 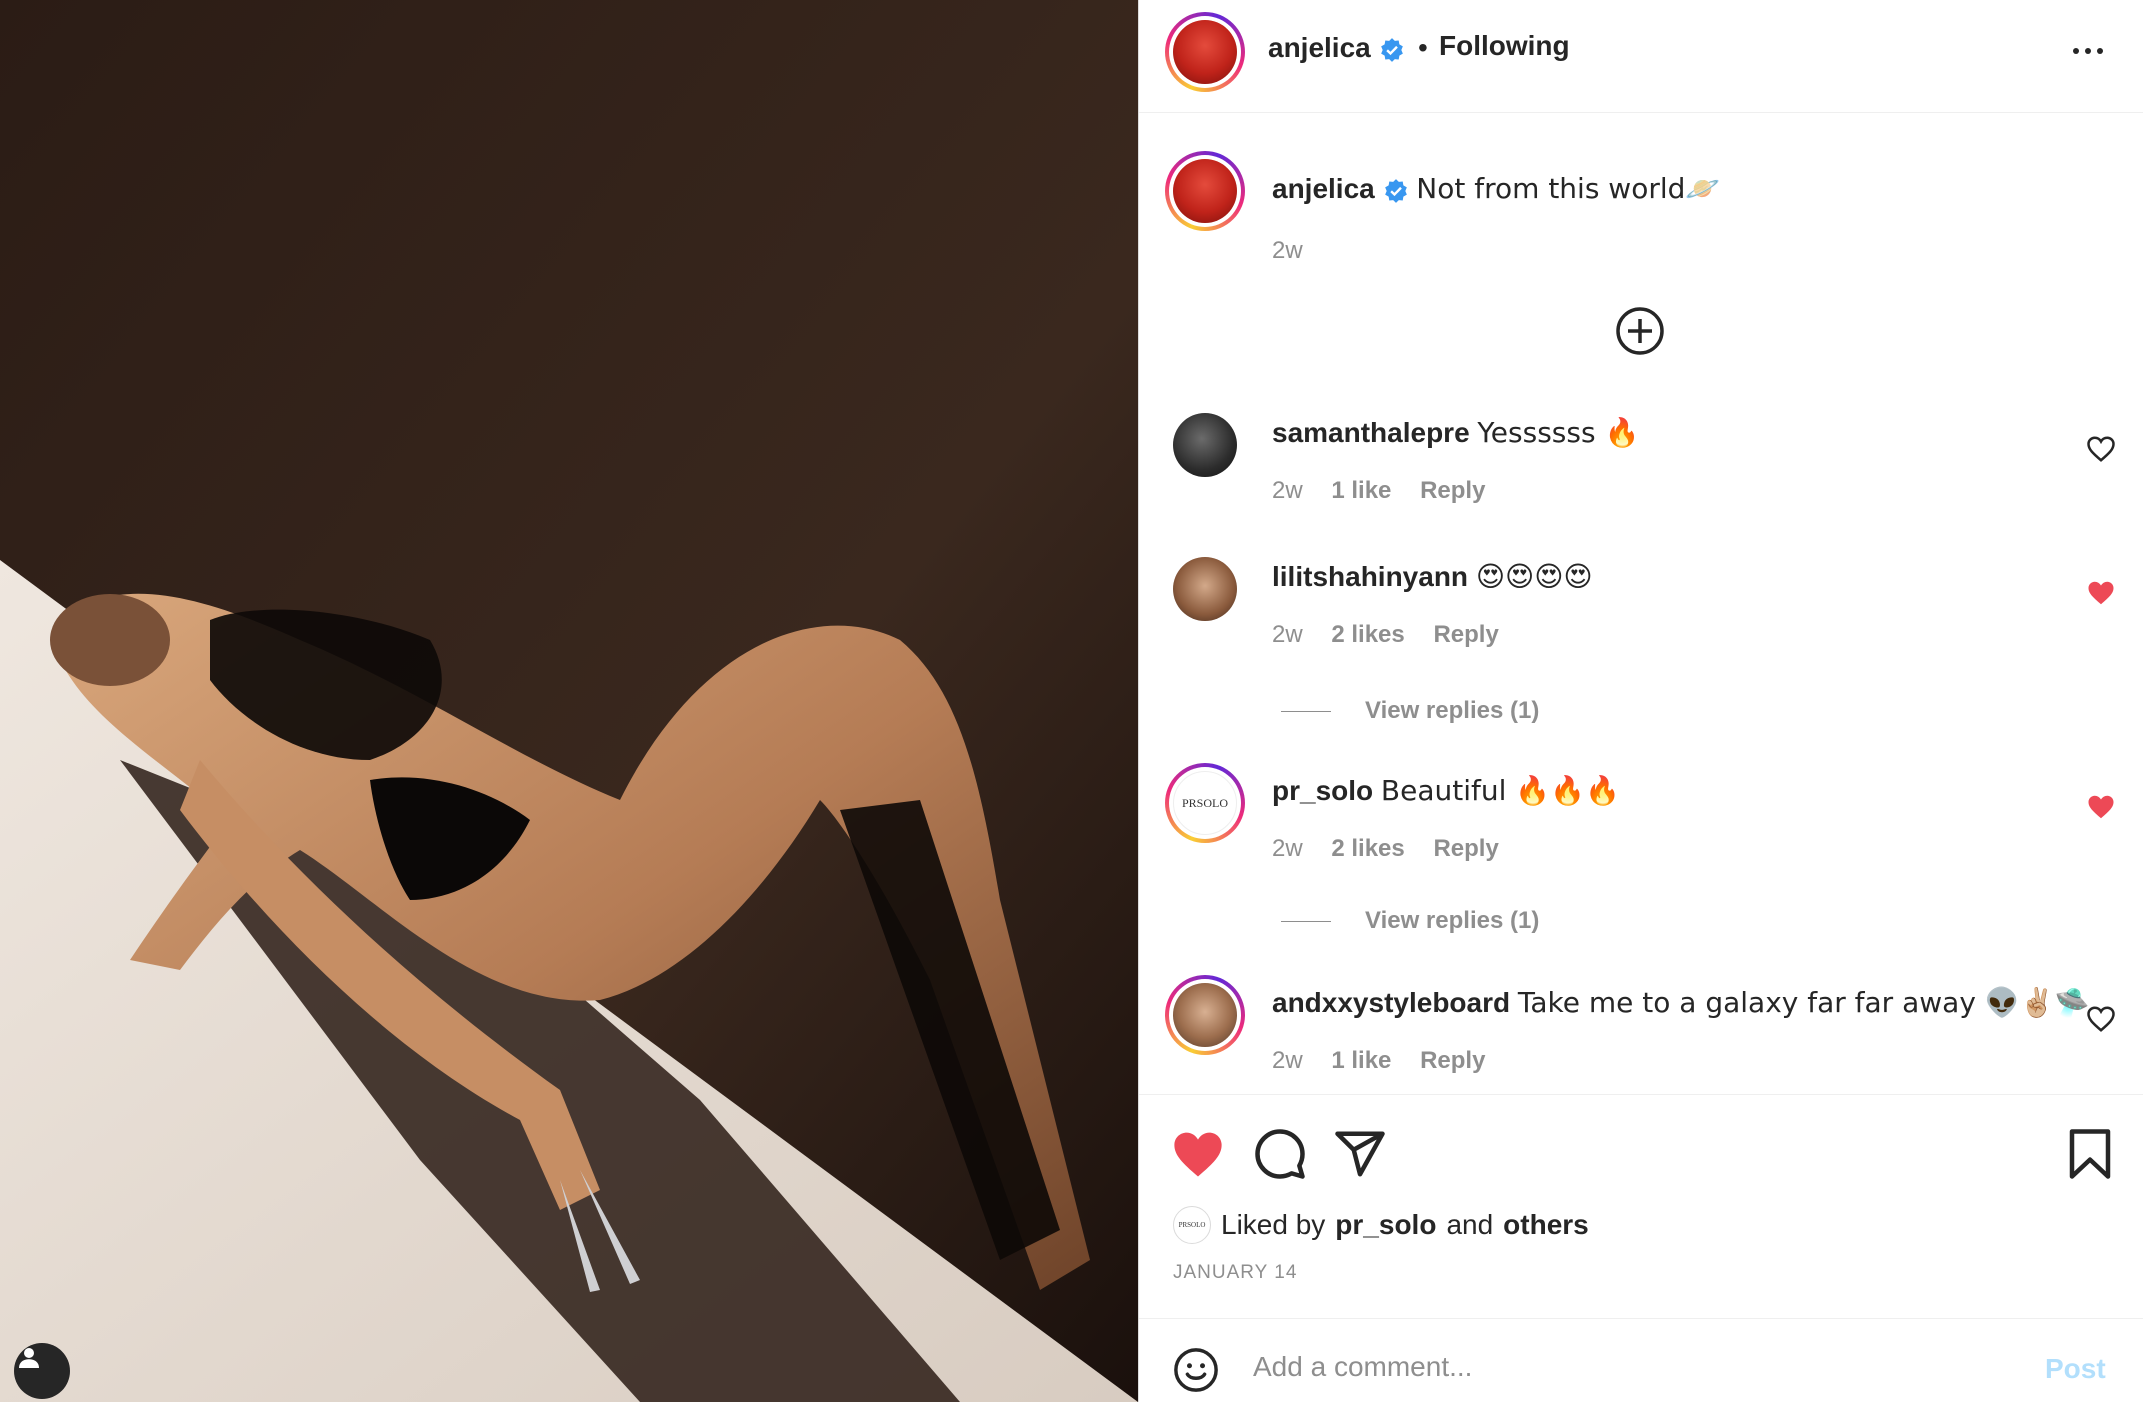 What do you see at coordinates (2090, 1154) in the screenshot?
I see `bookmark-icon` at bounding box center [2090, 1154].